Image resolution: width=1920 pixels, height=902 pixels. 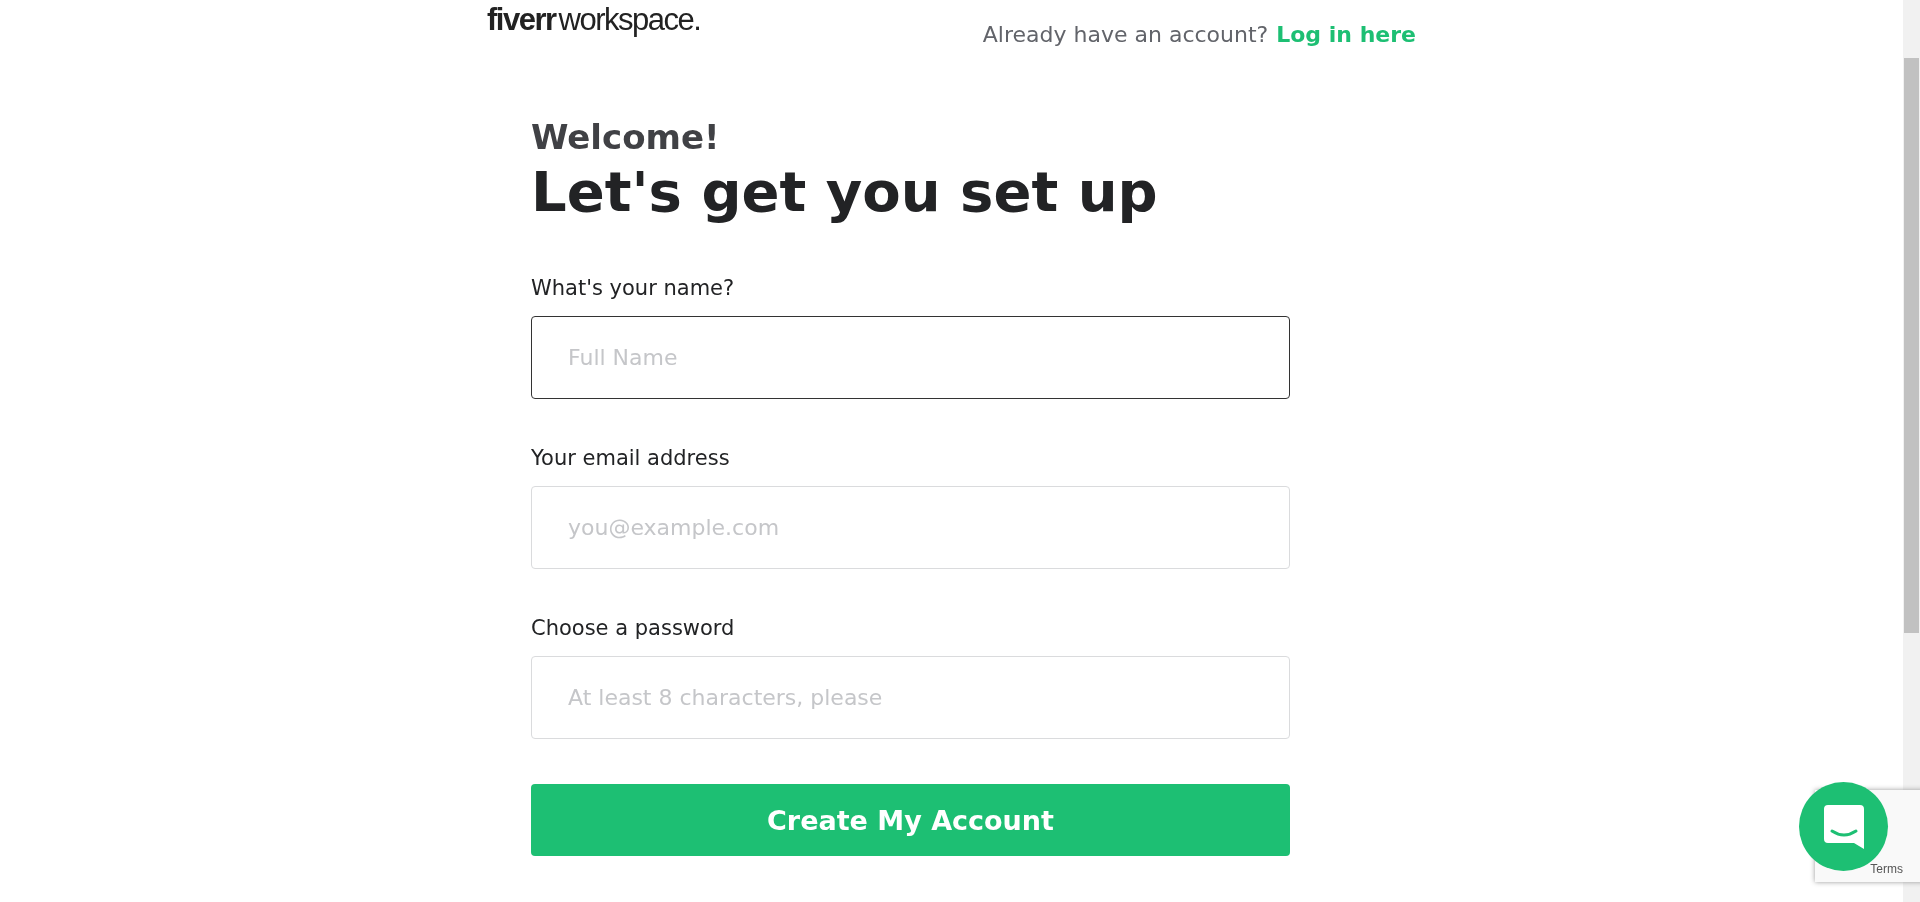 What do you see at coordinates (626, 137) in the screenshot?
I see `greeting: Welcome!` at bounding box center [626, 137].